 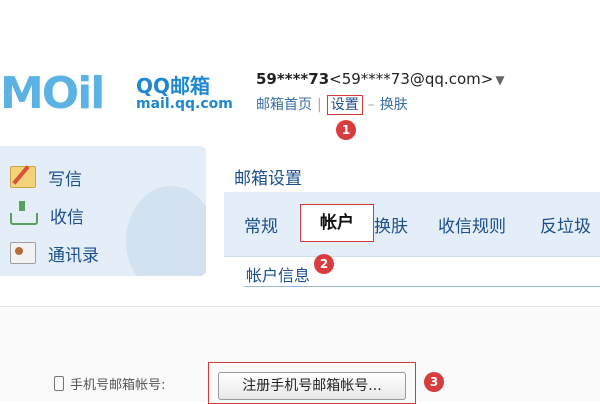 I want to click on nav-item-label: 通讯录, so click(x=73, y=255).